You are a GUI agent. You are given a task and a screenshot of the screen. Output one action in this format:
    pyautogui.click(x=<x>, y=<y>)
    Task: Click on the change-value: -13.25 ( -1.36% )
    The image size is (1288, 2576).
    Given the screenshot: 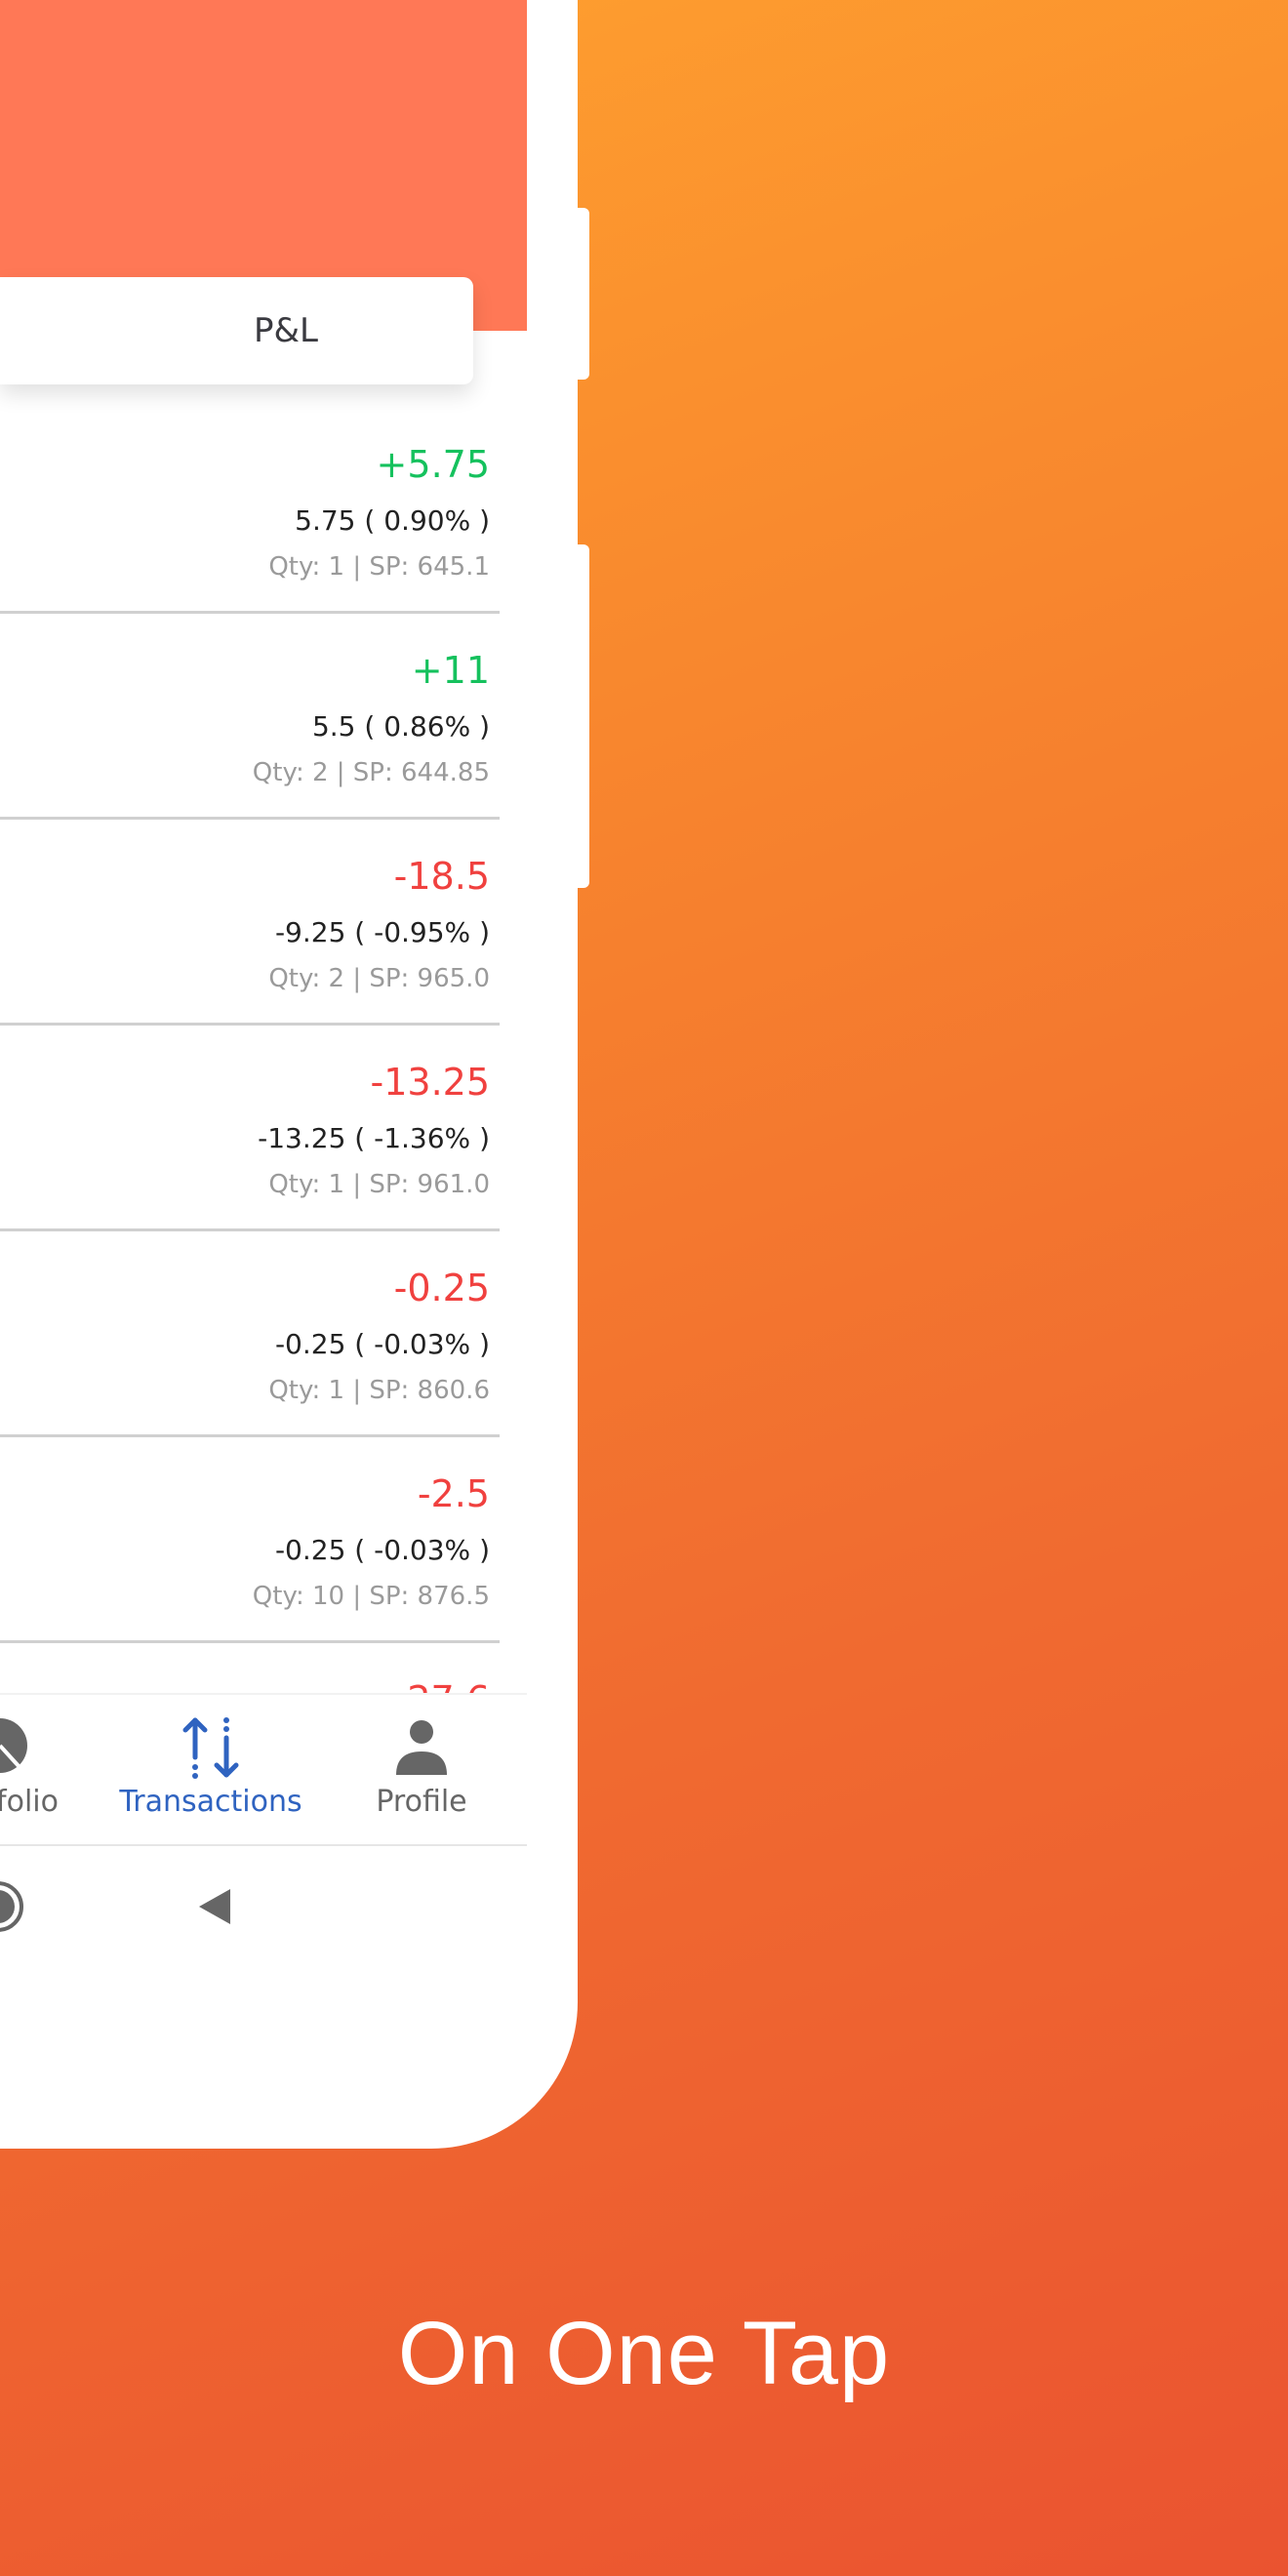 What is the action you would take?
    pyautogui.click(x=374, y=1138)
    